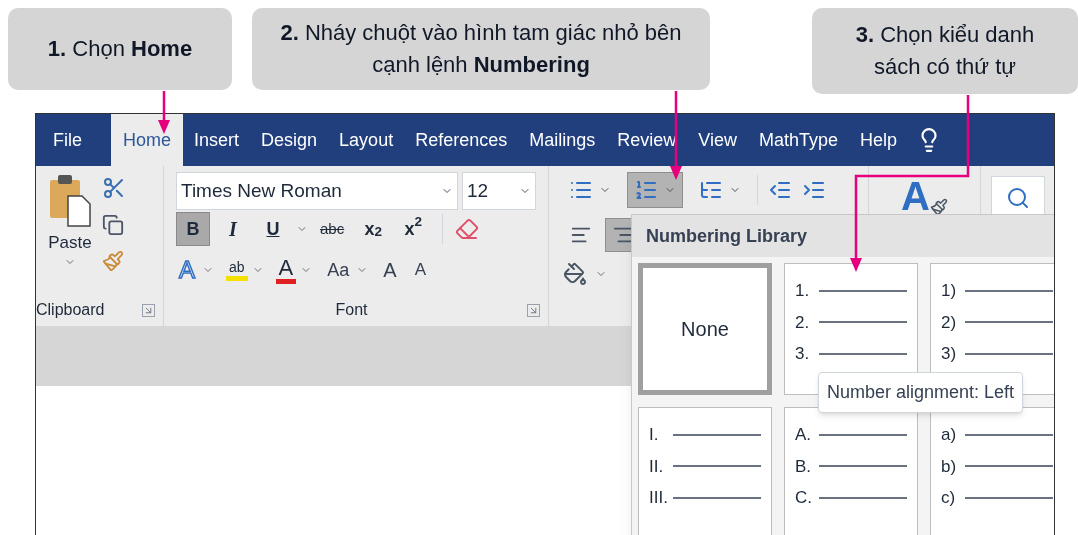 The width and height of the screenshot is (1078, 535). What do you see at coordinates (70, 310) in the screenshot?
I see `group-label: Clipboard` at bounding box center [70, 310].